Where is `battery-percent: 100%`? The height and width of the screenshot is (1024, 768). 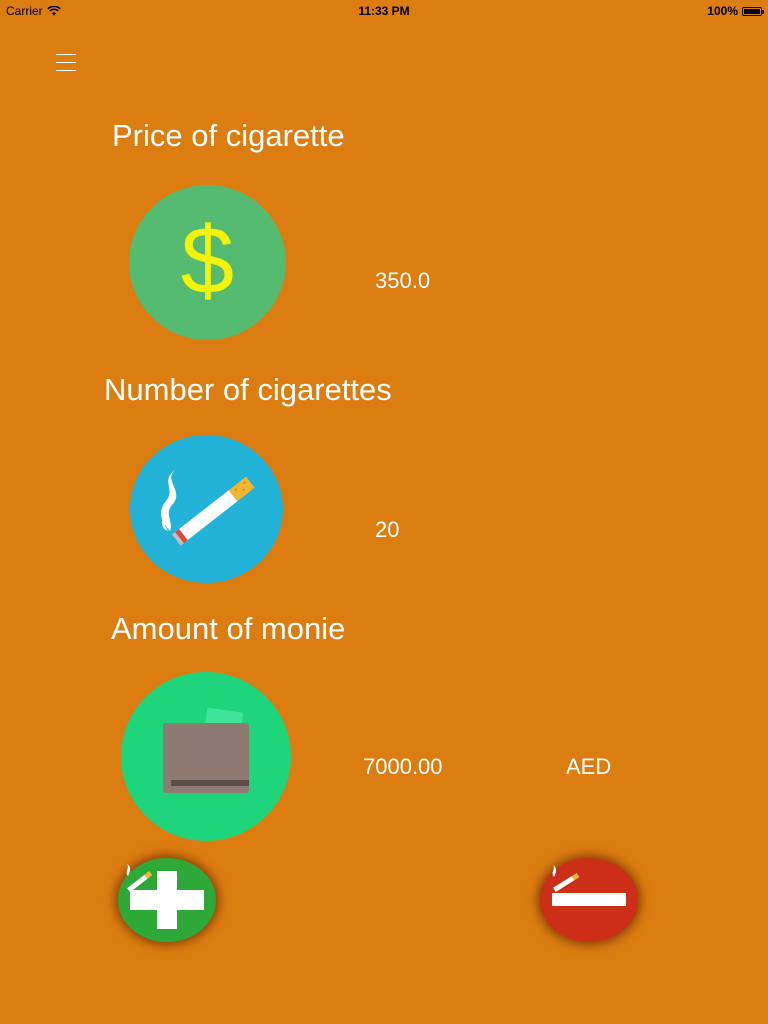
battery-percent: 100% is located at coordinates (722, 11).